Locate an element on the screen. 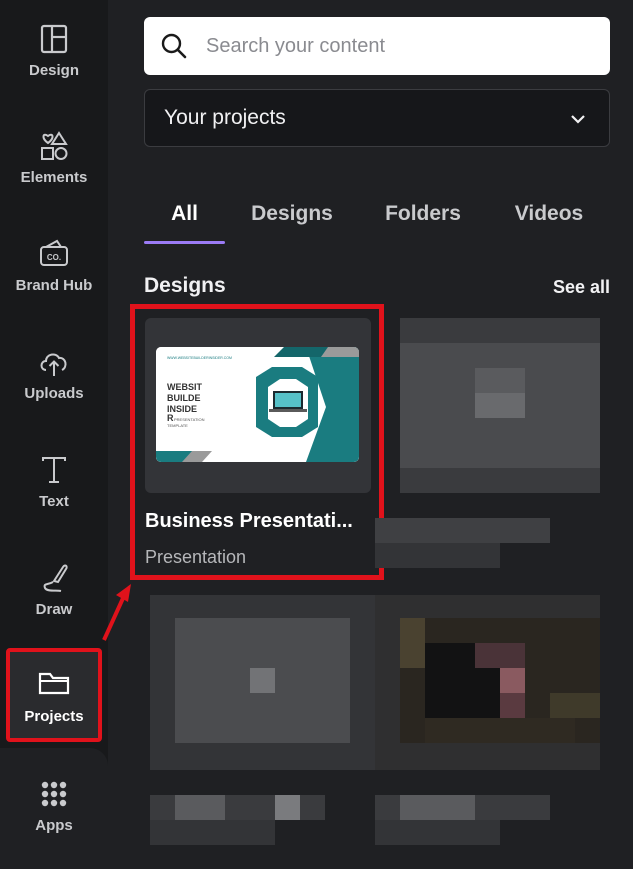 The width and height of the screenshot is (633, 869). sidebar-item-text: Text is located at coordinates (54, 481).